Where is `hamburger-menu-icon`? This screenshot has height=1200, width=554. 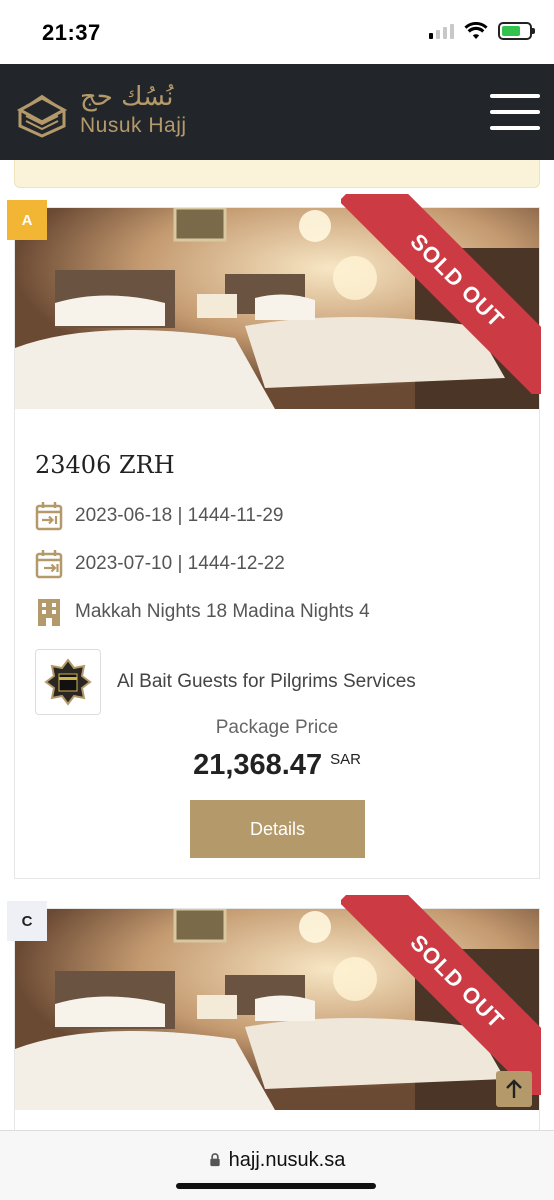
hamburger-menu-icon is located at coordinates (515, 112).